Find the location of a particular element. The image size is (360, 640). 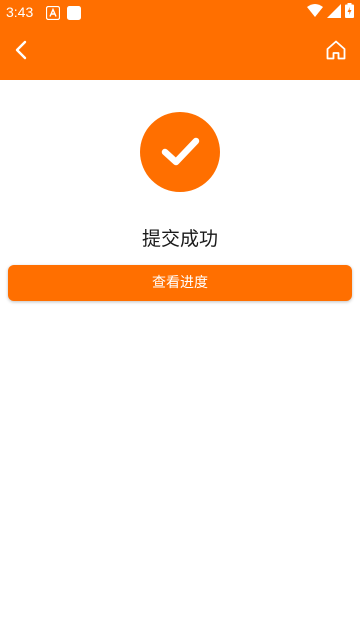

status-bar: 3:43 is located at coordinates (180, 12).